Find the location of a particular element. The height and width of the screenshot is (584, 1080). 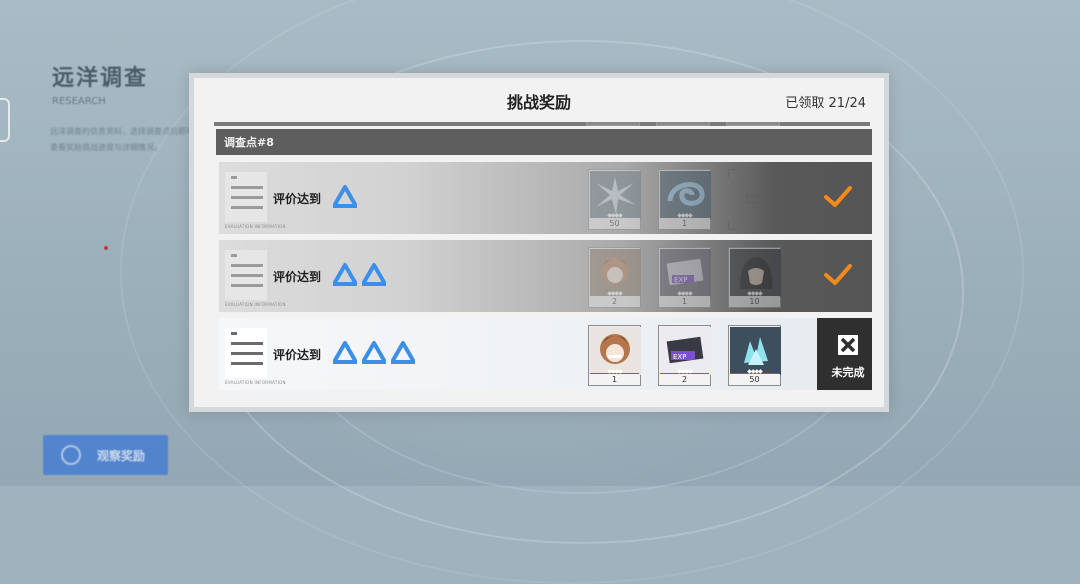

previous-row-edge is located at coordinates (542, 124).